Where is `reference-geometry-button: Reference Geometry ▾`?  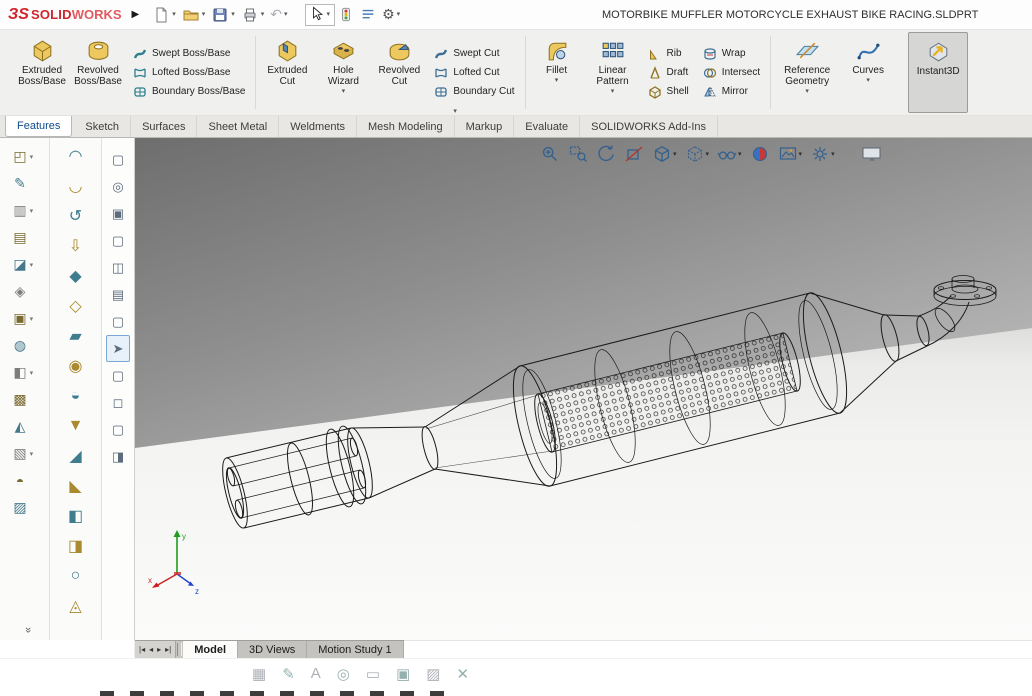
reference-geometry-button: Reference Geometry ▾ is located at coordinates (807, 72).